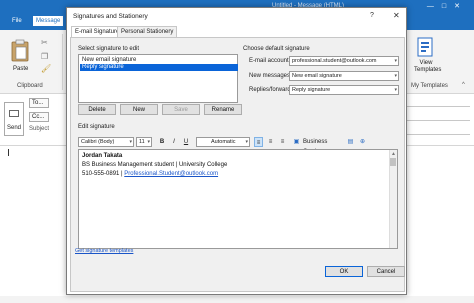  What do you see at coordinates (276, 49) in the screenshot?
I see `default-signature-heading: Choose default signature` at bounding box center [276, 49].